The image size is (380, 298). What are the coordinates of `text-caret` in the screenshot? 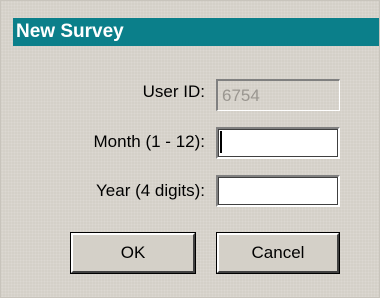 It's located at (221, 142).